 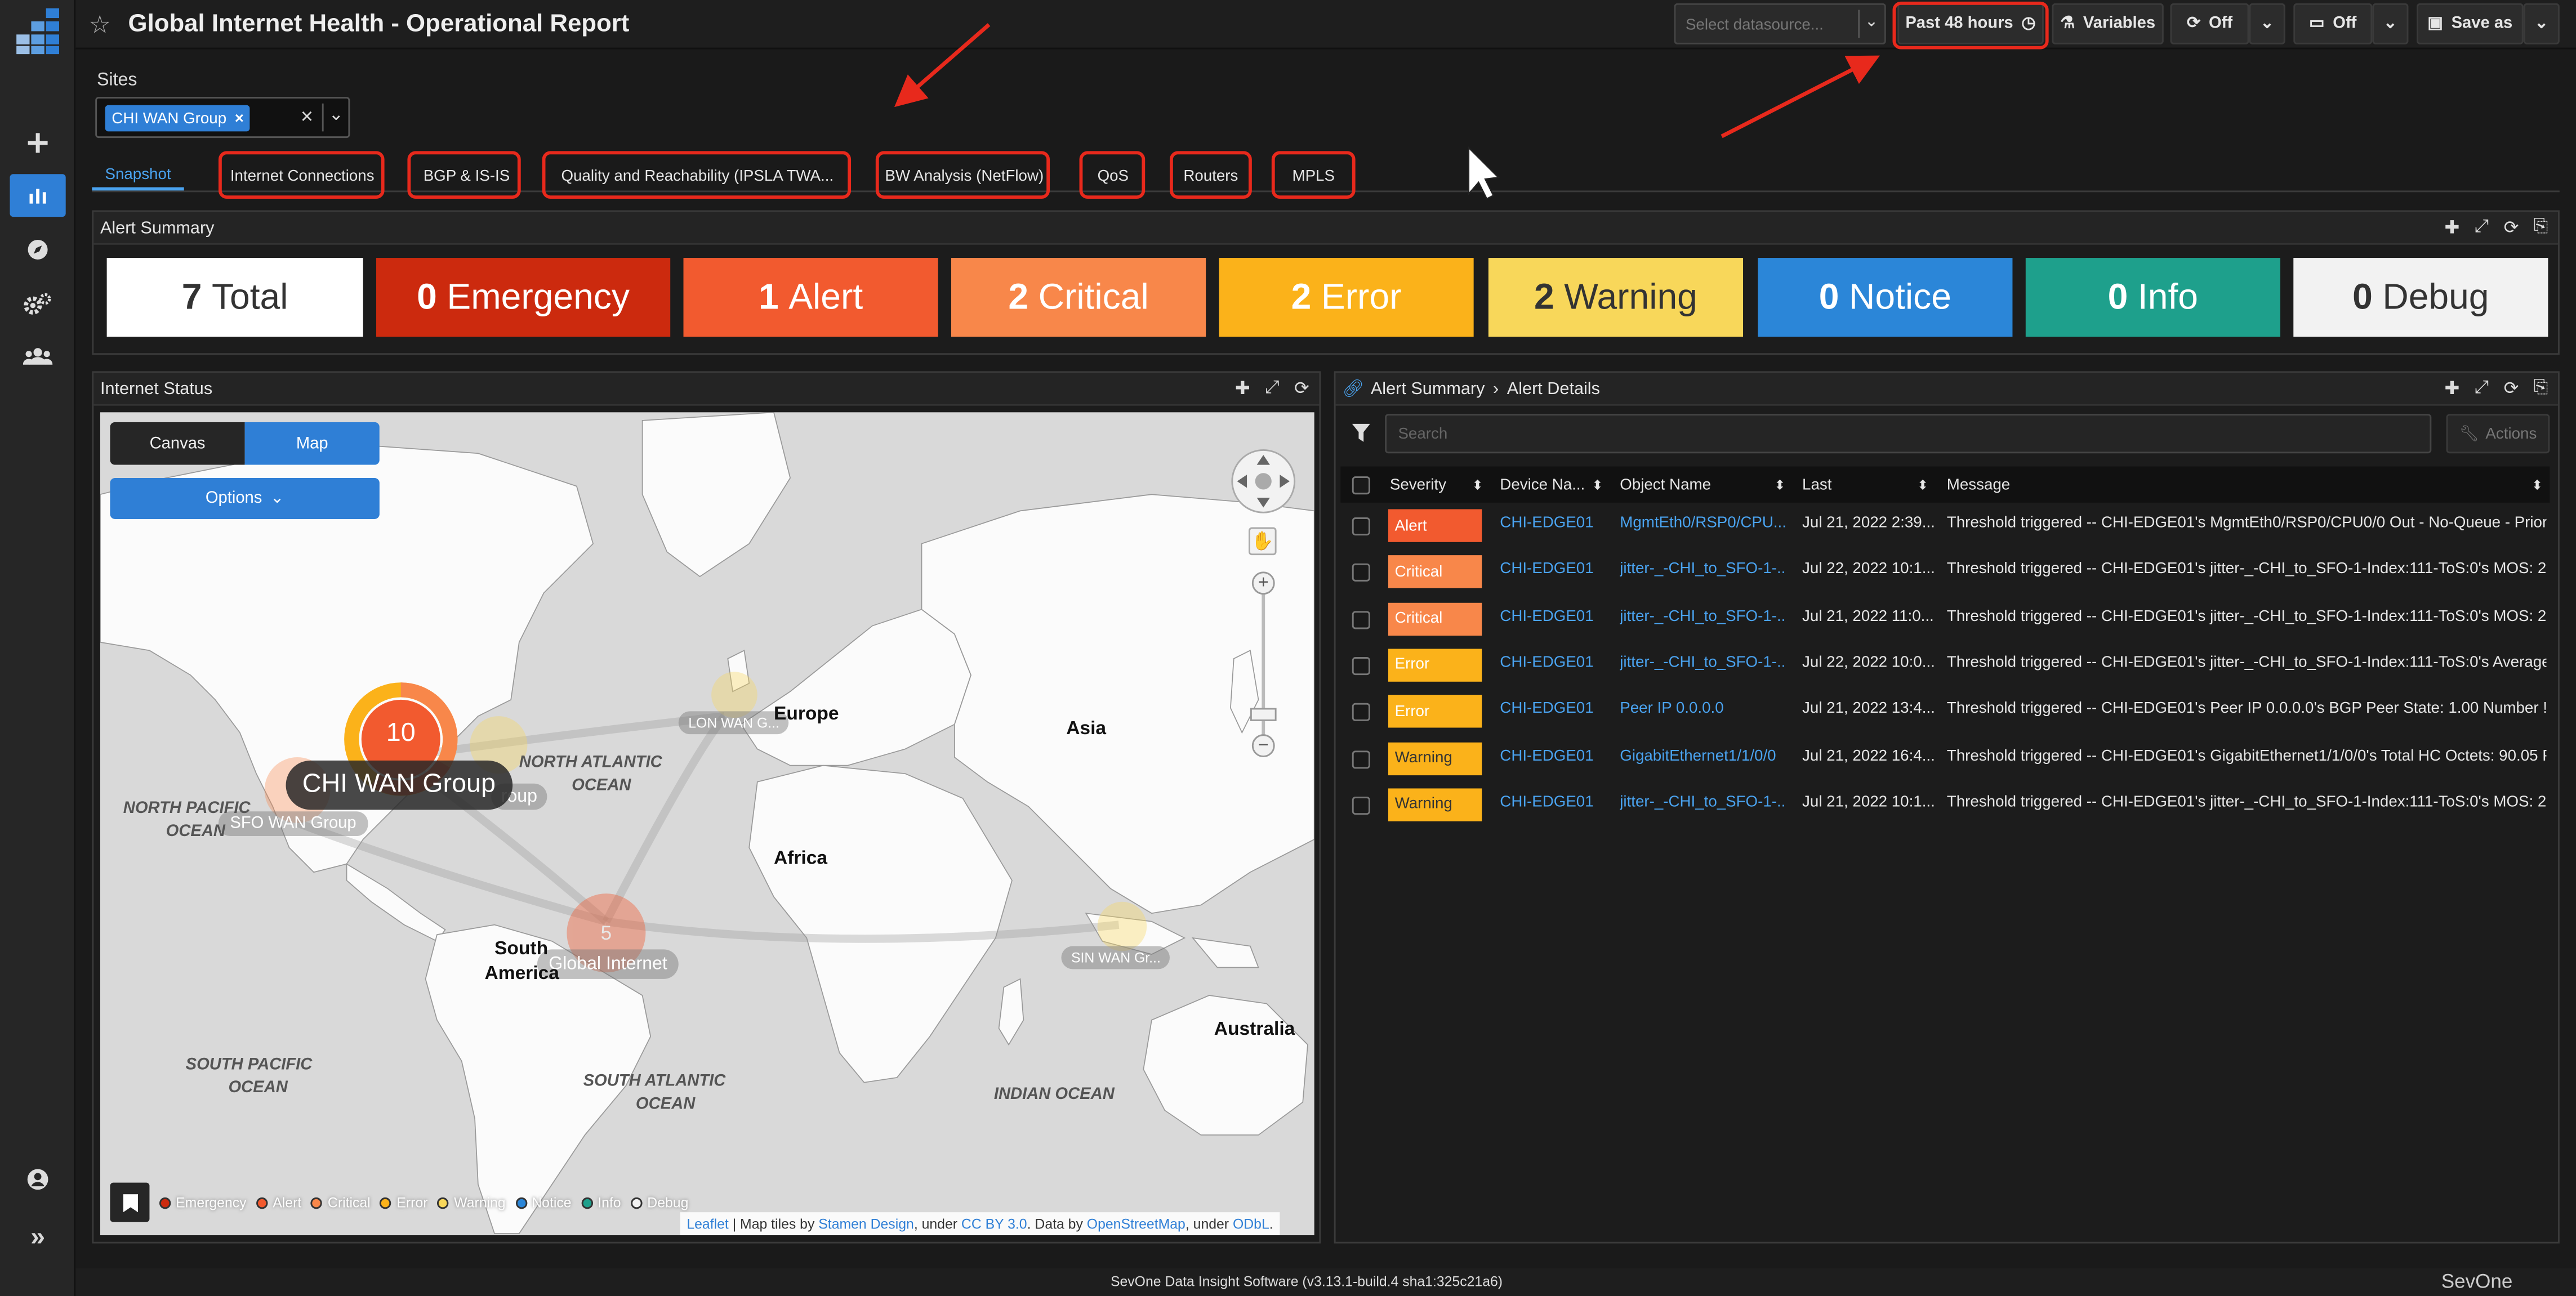 I want to click on users-icon, so click(x=38, y=356).